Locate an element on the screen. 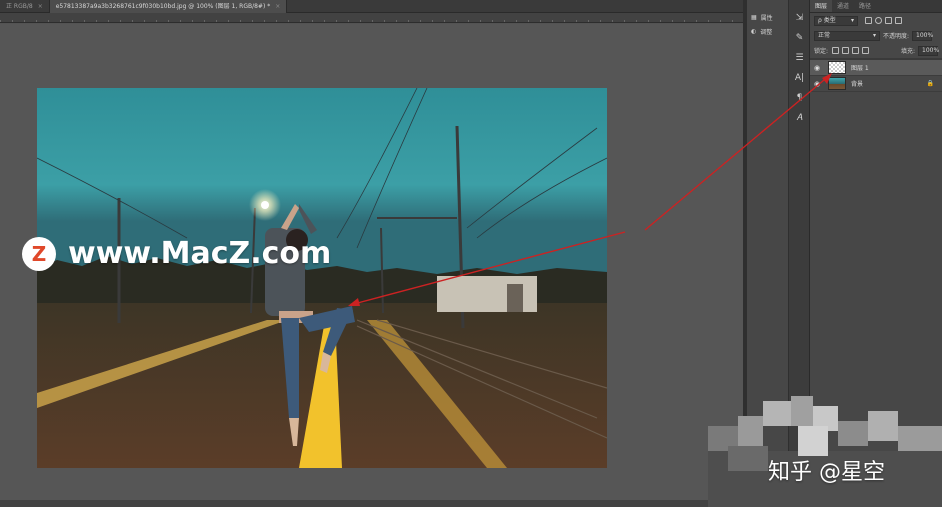 The width and height of the screenshot is (942, 507). lock-position-icon is located at coordinates (856, 50).